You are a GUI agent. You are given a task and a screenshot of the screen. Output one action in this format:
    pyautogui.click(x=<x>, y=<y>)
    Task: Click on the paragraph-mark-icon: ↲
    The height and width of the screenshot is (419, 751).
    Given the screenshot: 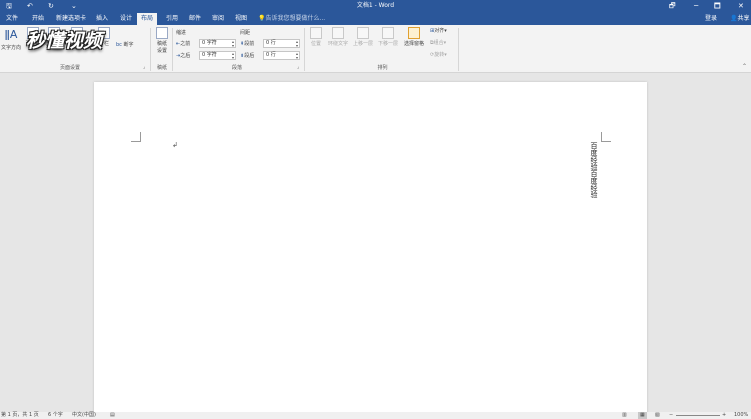 What is the action you would take?
    pyautogui.click(x=175, y=145)
    